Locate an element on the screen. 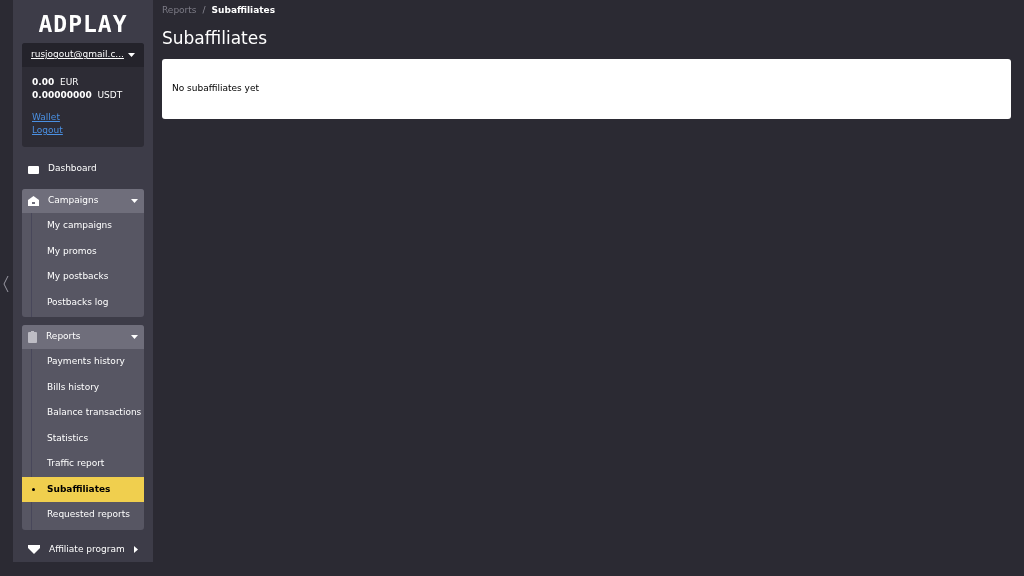 This screenshot has width=1024, height=576. diamond-icon is located at coordinates (34, 549).